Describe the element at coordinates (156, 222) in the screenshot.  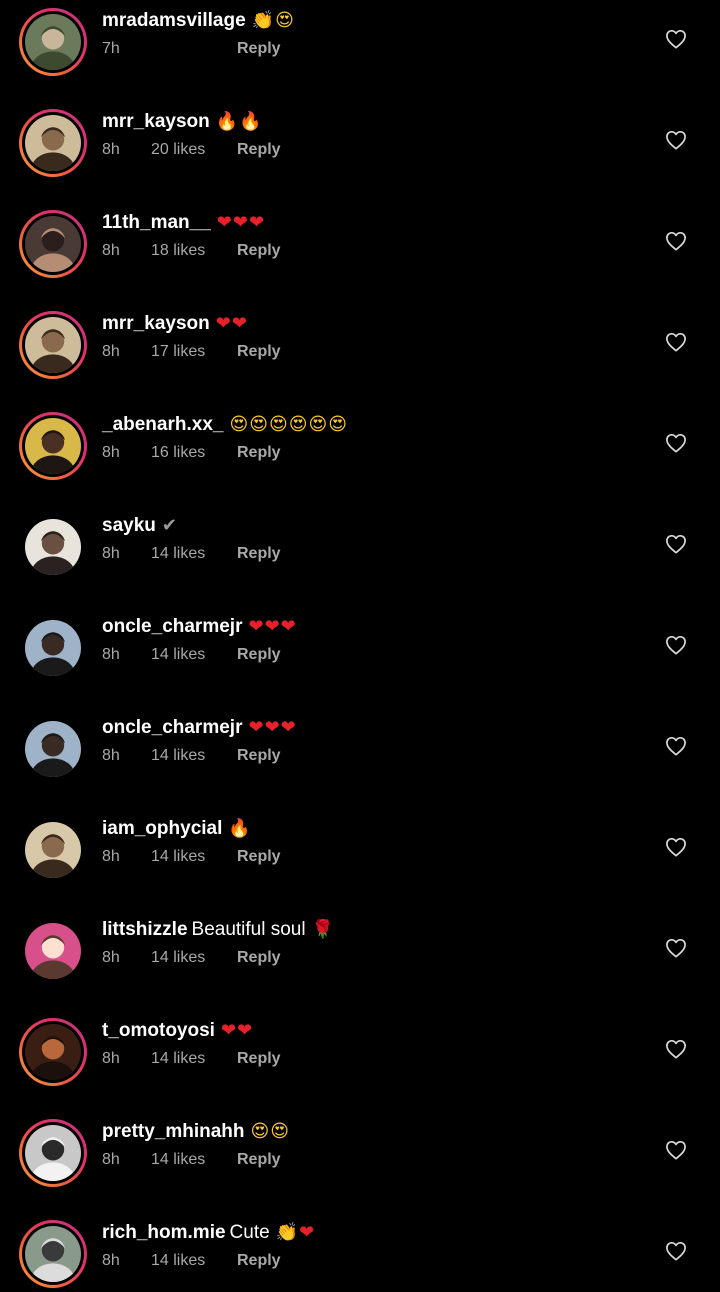
I see `comment-username: 11th_man__` at that location.